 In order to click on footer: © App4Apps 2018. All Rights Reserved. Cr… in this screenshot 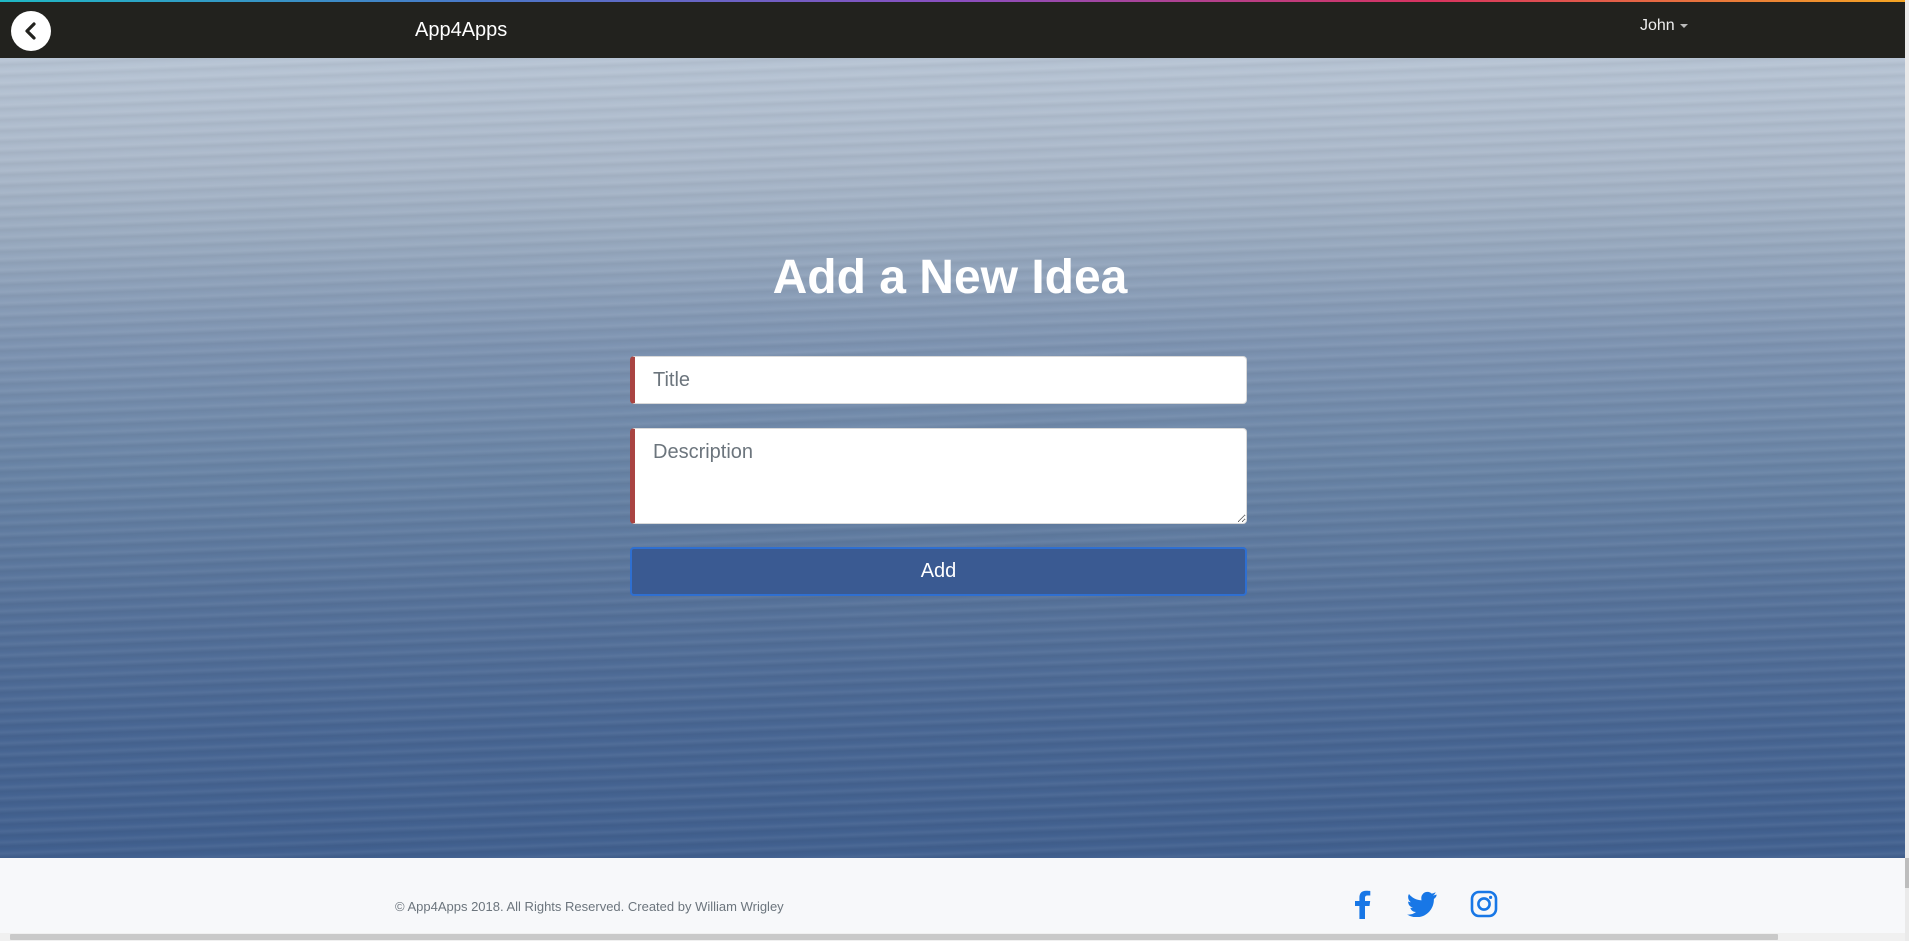, I will do `click(952, 895)`.